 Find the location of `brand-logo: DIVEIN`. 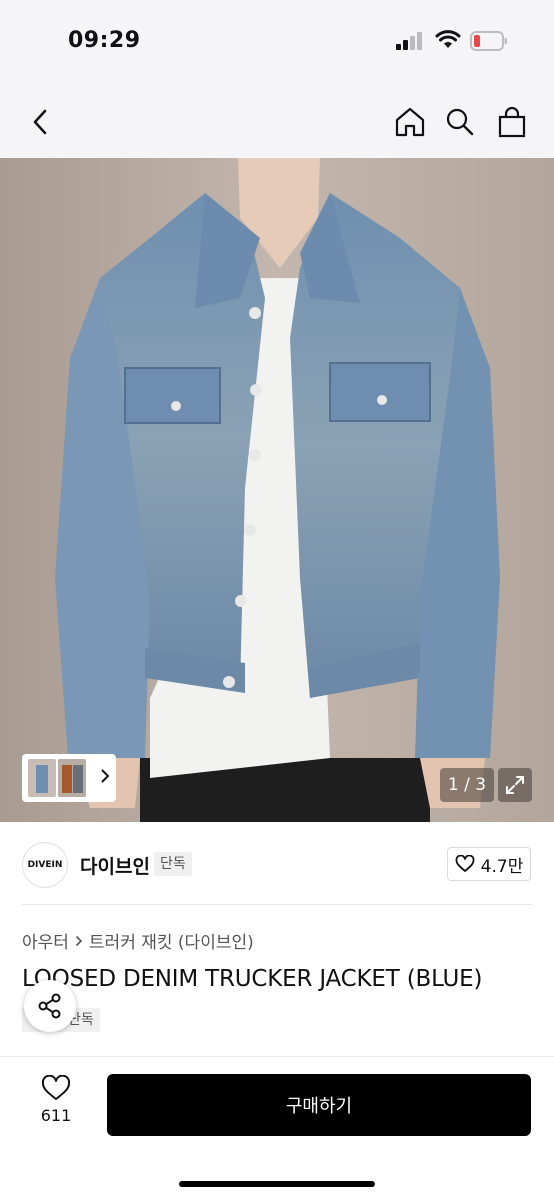

brand-logo: DIVEIN is located at coordinates (45, 865).